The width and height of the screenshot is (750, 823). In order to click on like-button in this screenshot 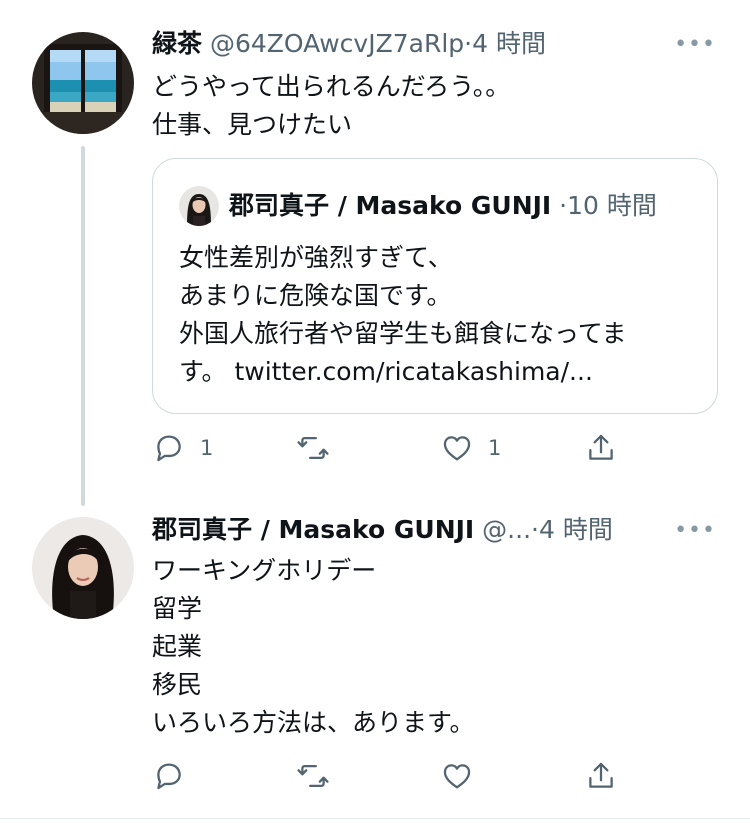, I will do `click(457, 776)`.